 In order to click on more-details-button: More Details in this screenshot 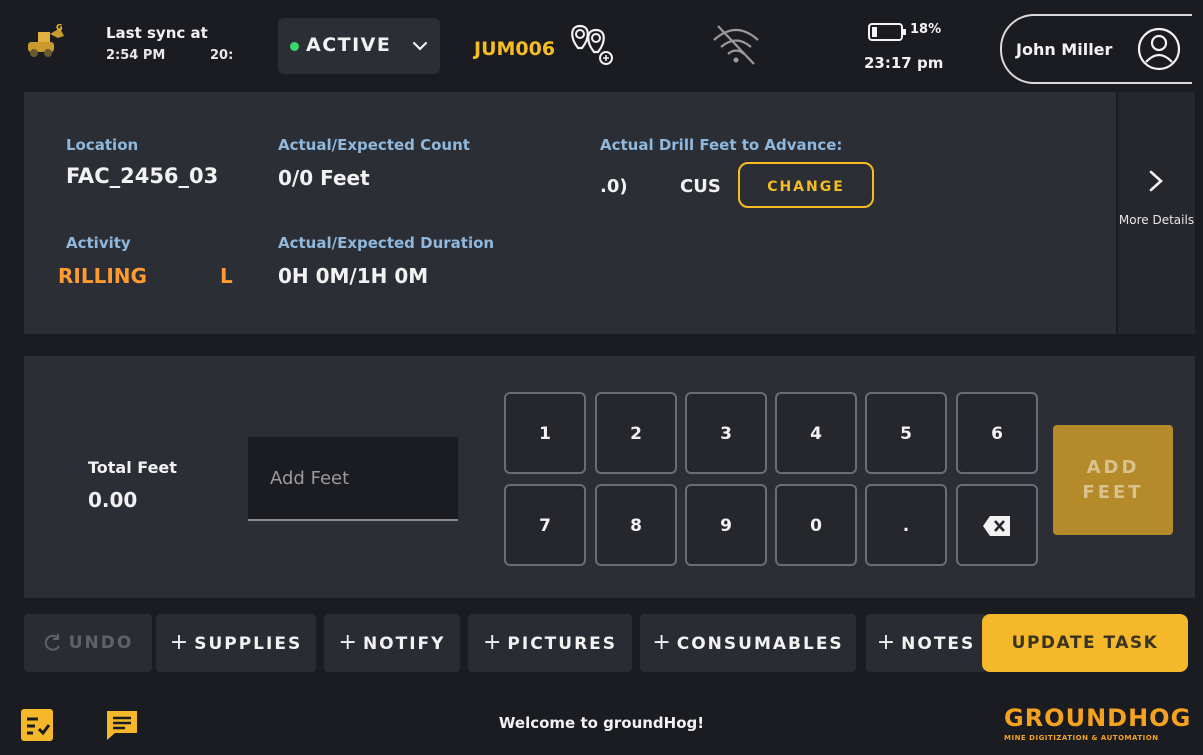, I will do `click(1156, 213)`.